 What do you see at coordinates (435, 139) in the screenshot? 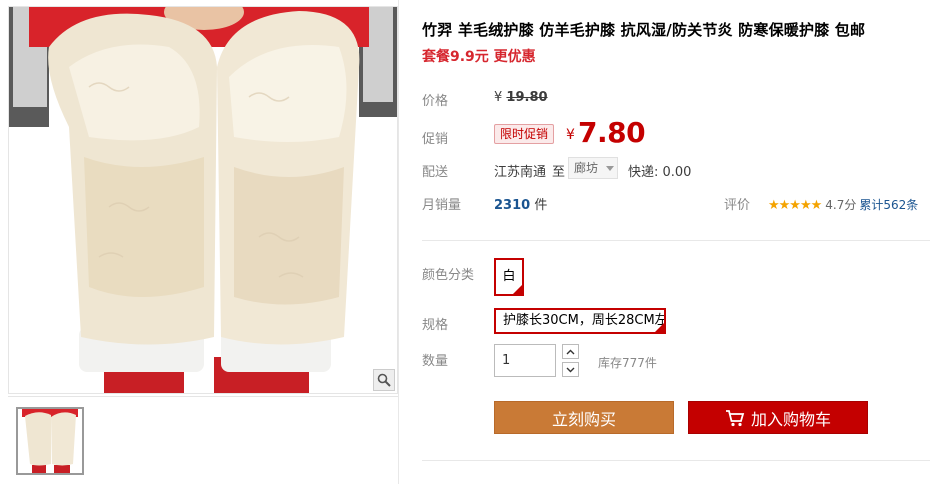
I see `promotion-label: 促销` at bounding box center [435, 139].